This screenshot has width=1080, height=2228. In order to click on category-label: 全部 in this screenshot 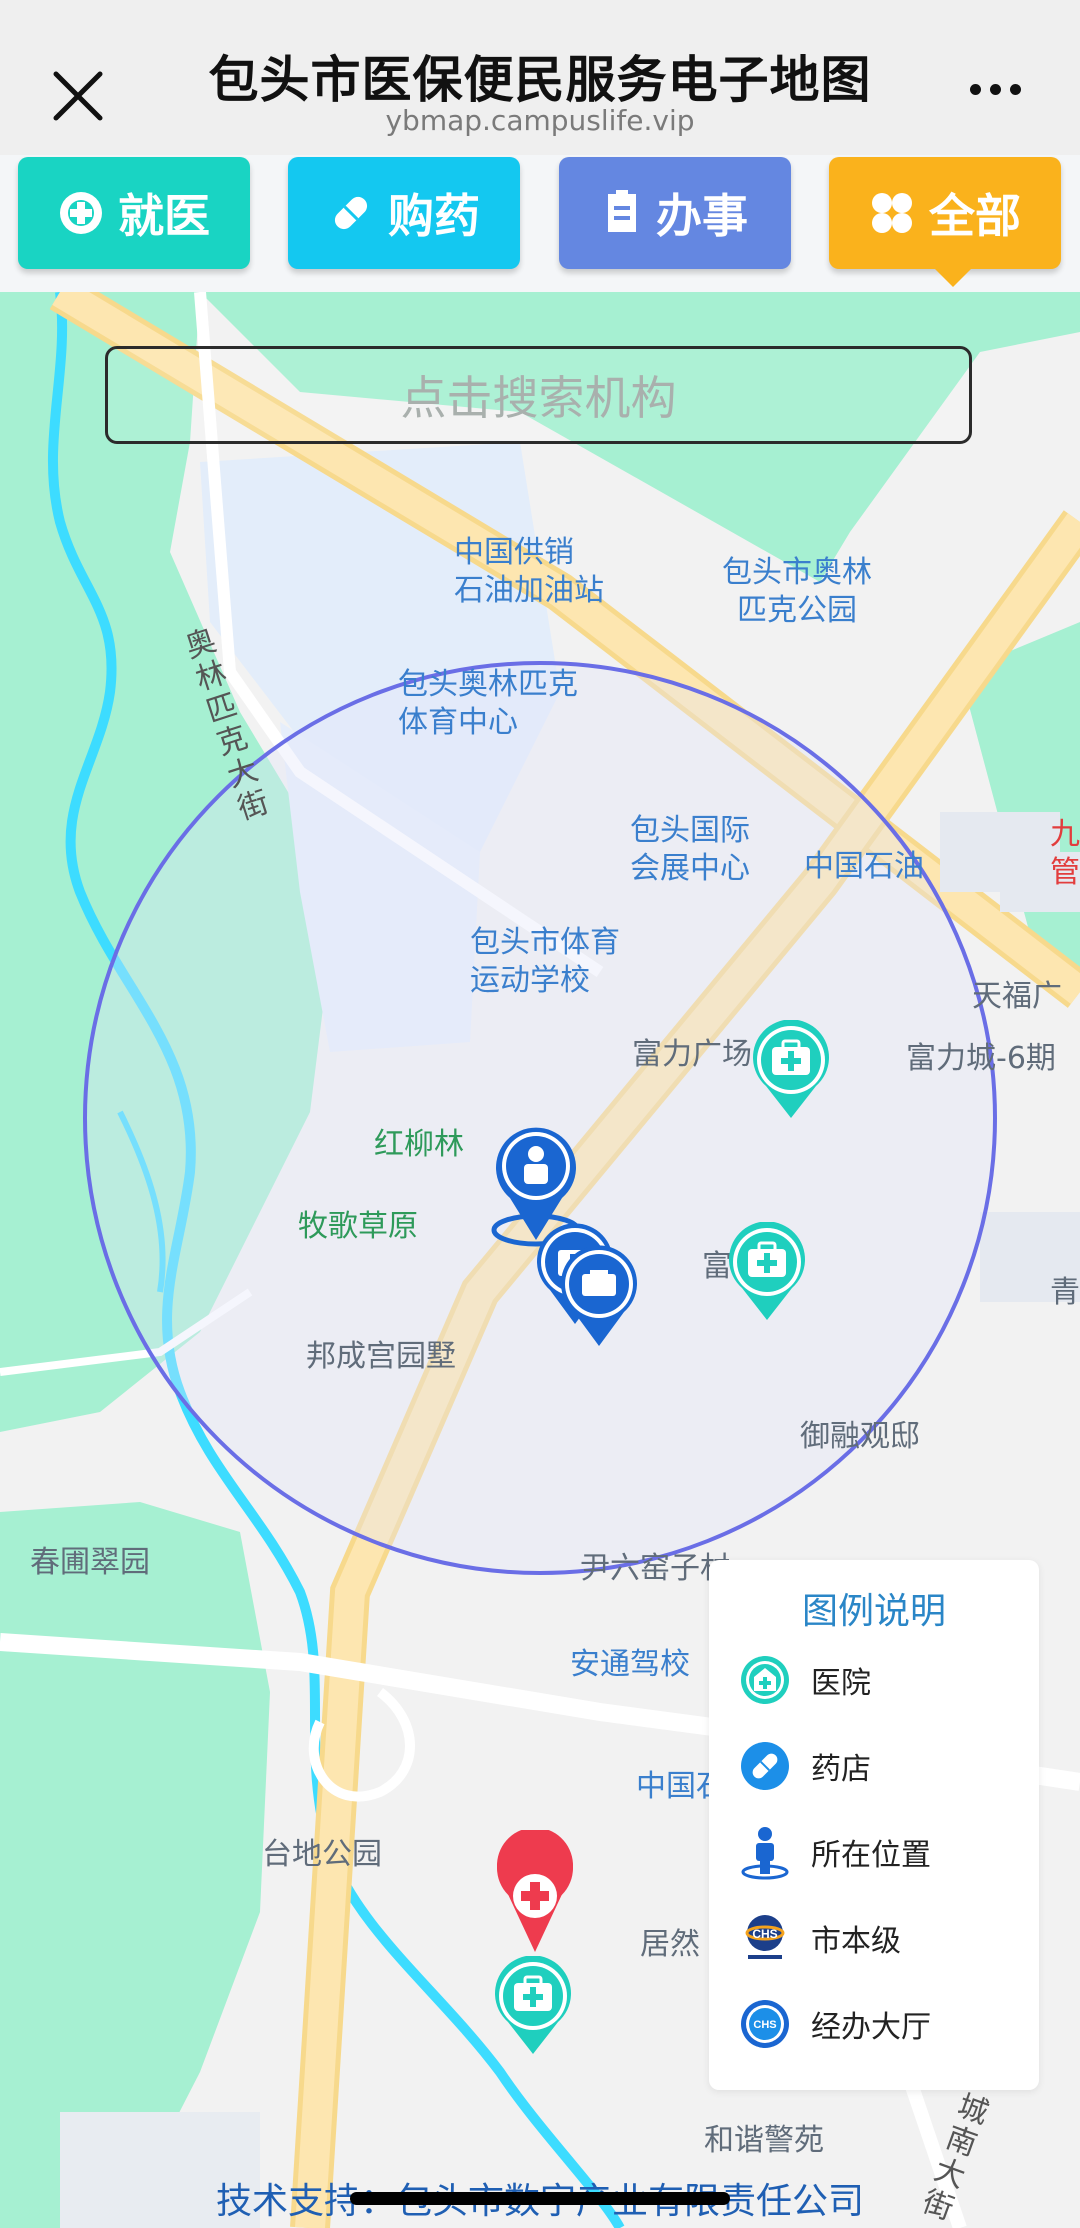, I will do `click(975, 216)`.